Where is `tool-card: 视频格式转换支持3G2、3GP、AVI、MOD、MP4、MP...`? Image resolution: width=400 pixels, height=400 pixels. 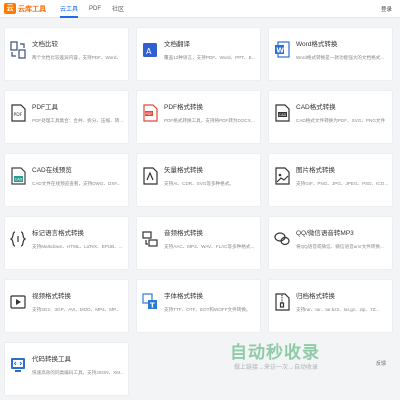 tool-card: 视频格式转换支持3G2、3GP、AVI、MOD、MP4、MP... is located at coordinates (66, 306).